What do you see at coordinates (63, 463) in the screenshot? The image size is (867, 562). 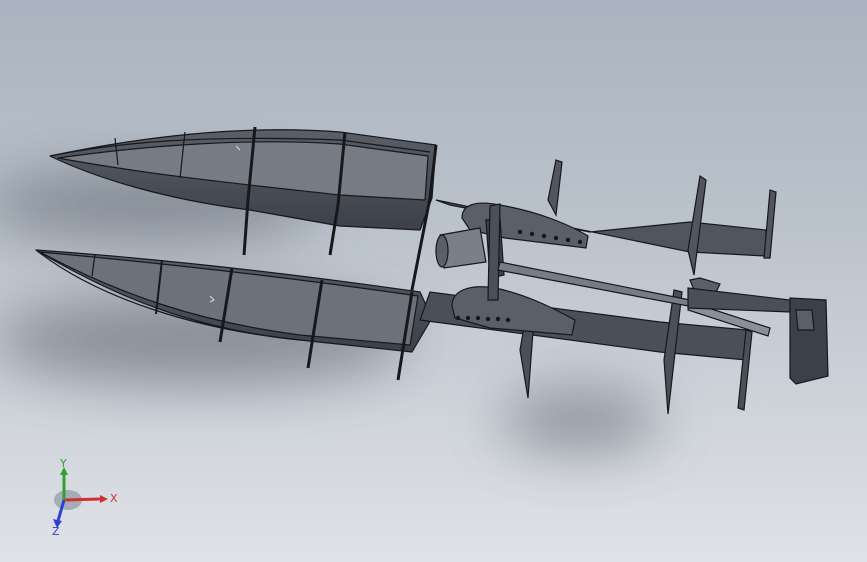 I see `y-axis-label: Y` at bounding box center [63, 463].